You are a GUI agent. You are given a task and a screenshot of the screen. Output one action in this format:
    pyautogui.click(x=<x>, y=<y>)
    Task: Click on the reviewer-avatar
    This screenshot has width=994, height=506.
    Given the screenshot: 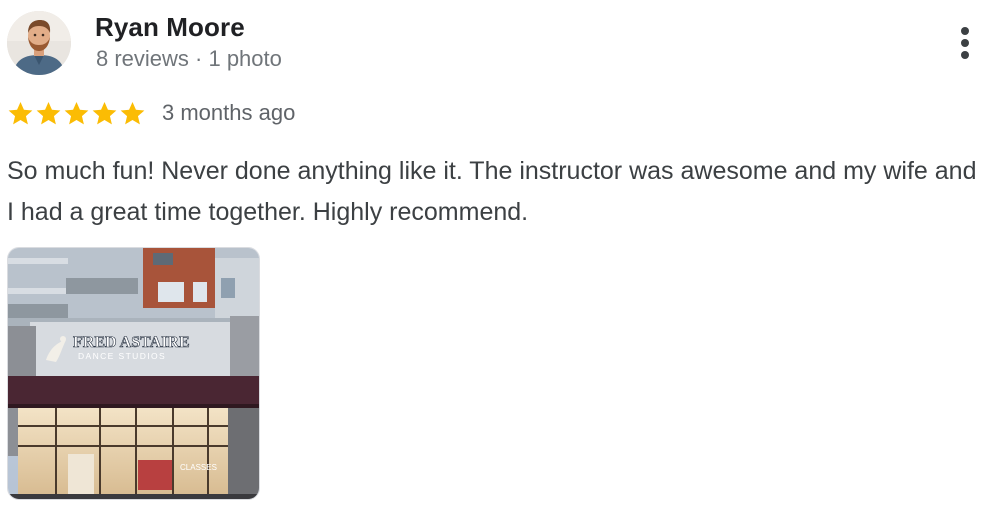 What is the action you would take?
    pyautogui.click(x=39, y=43)
    